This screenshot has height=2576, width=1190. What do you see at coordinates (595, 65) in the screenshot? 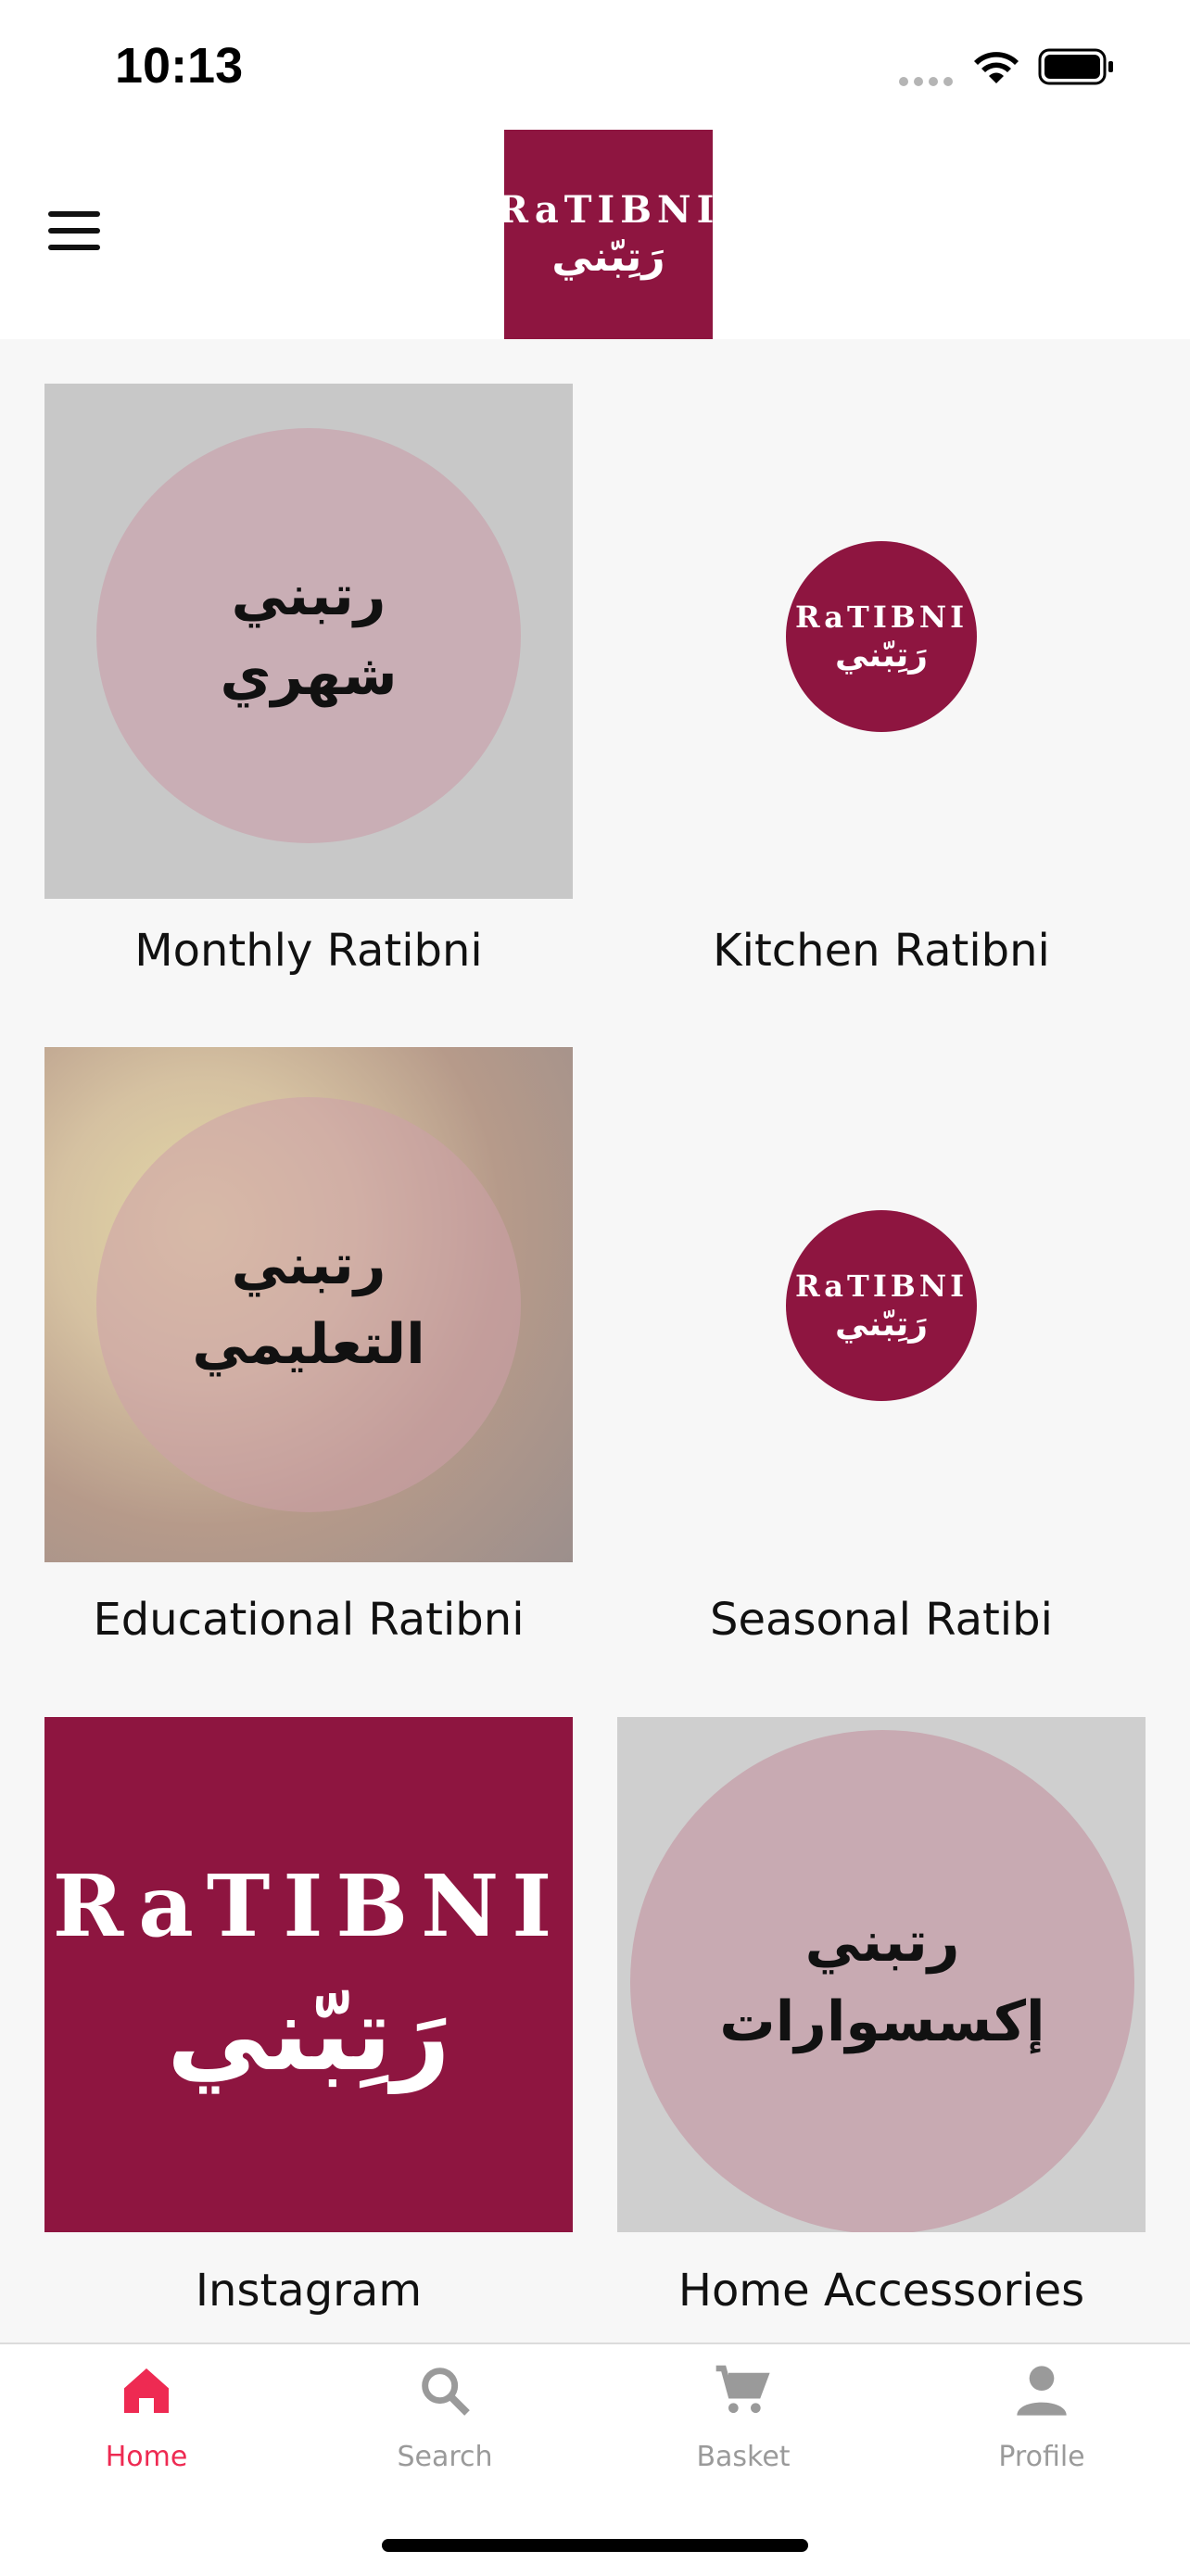
I see `status-bar: 10:13` at bounding box center [595, 65].